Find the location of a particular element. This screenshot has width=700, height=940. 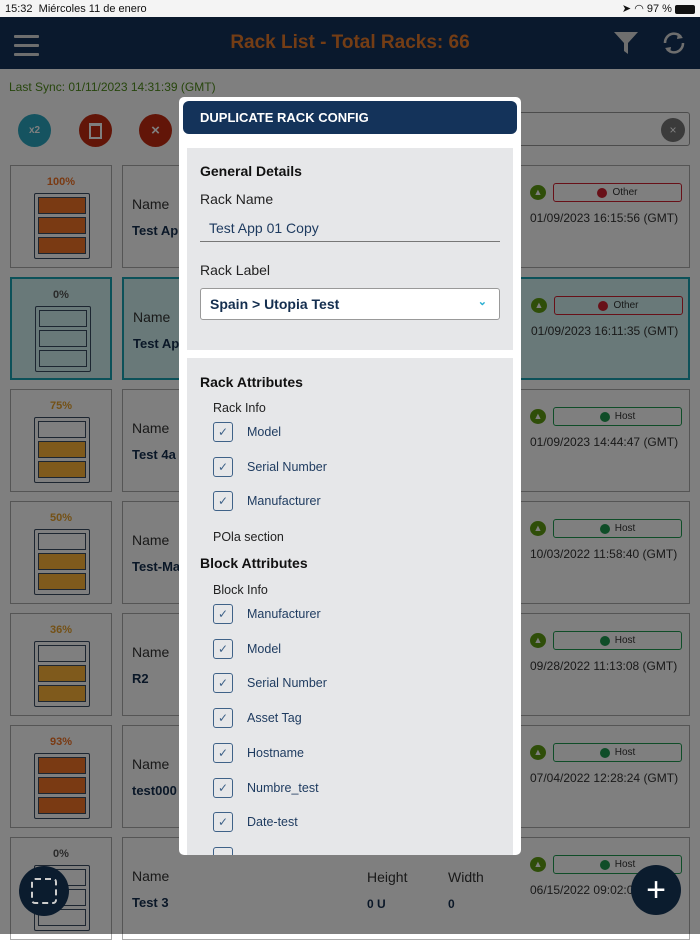

attribute-label: Asset Tag is located at coordinates (274, 718).